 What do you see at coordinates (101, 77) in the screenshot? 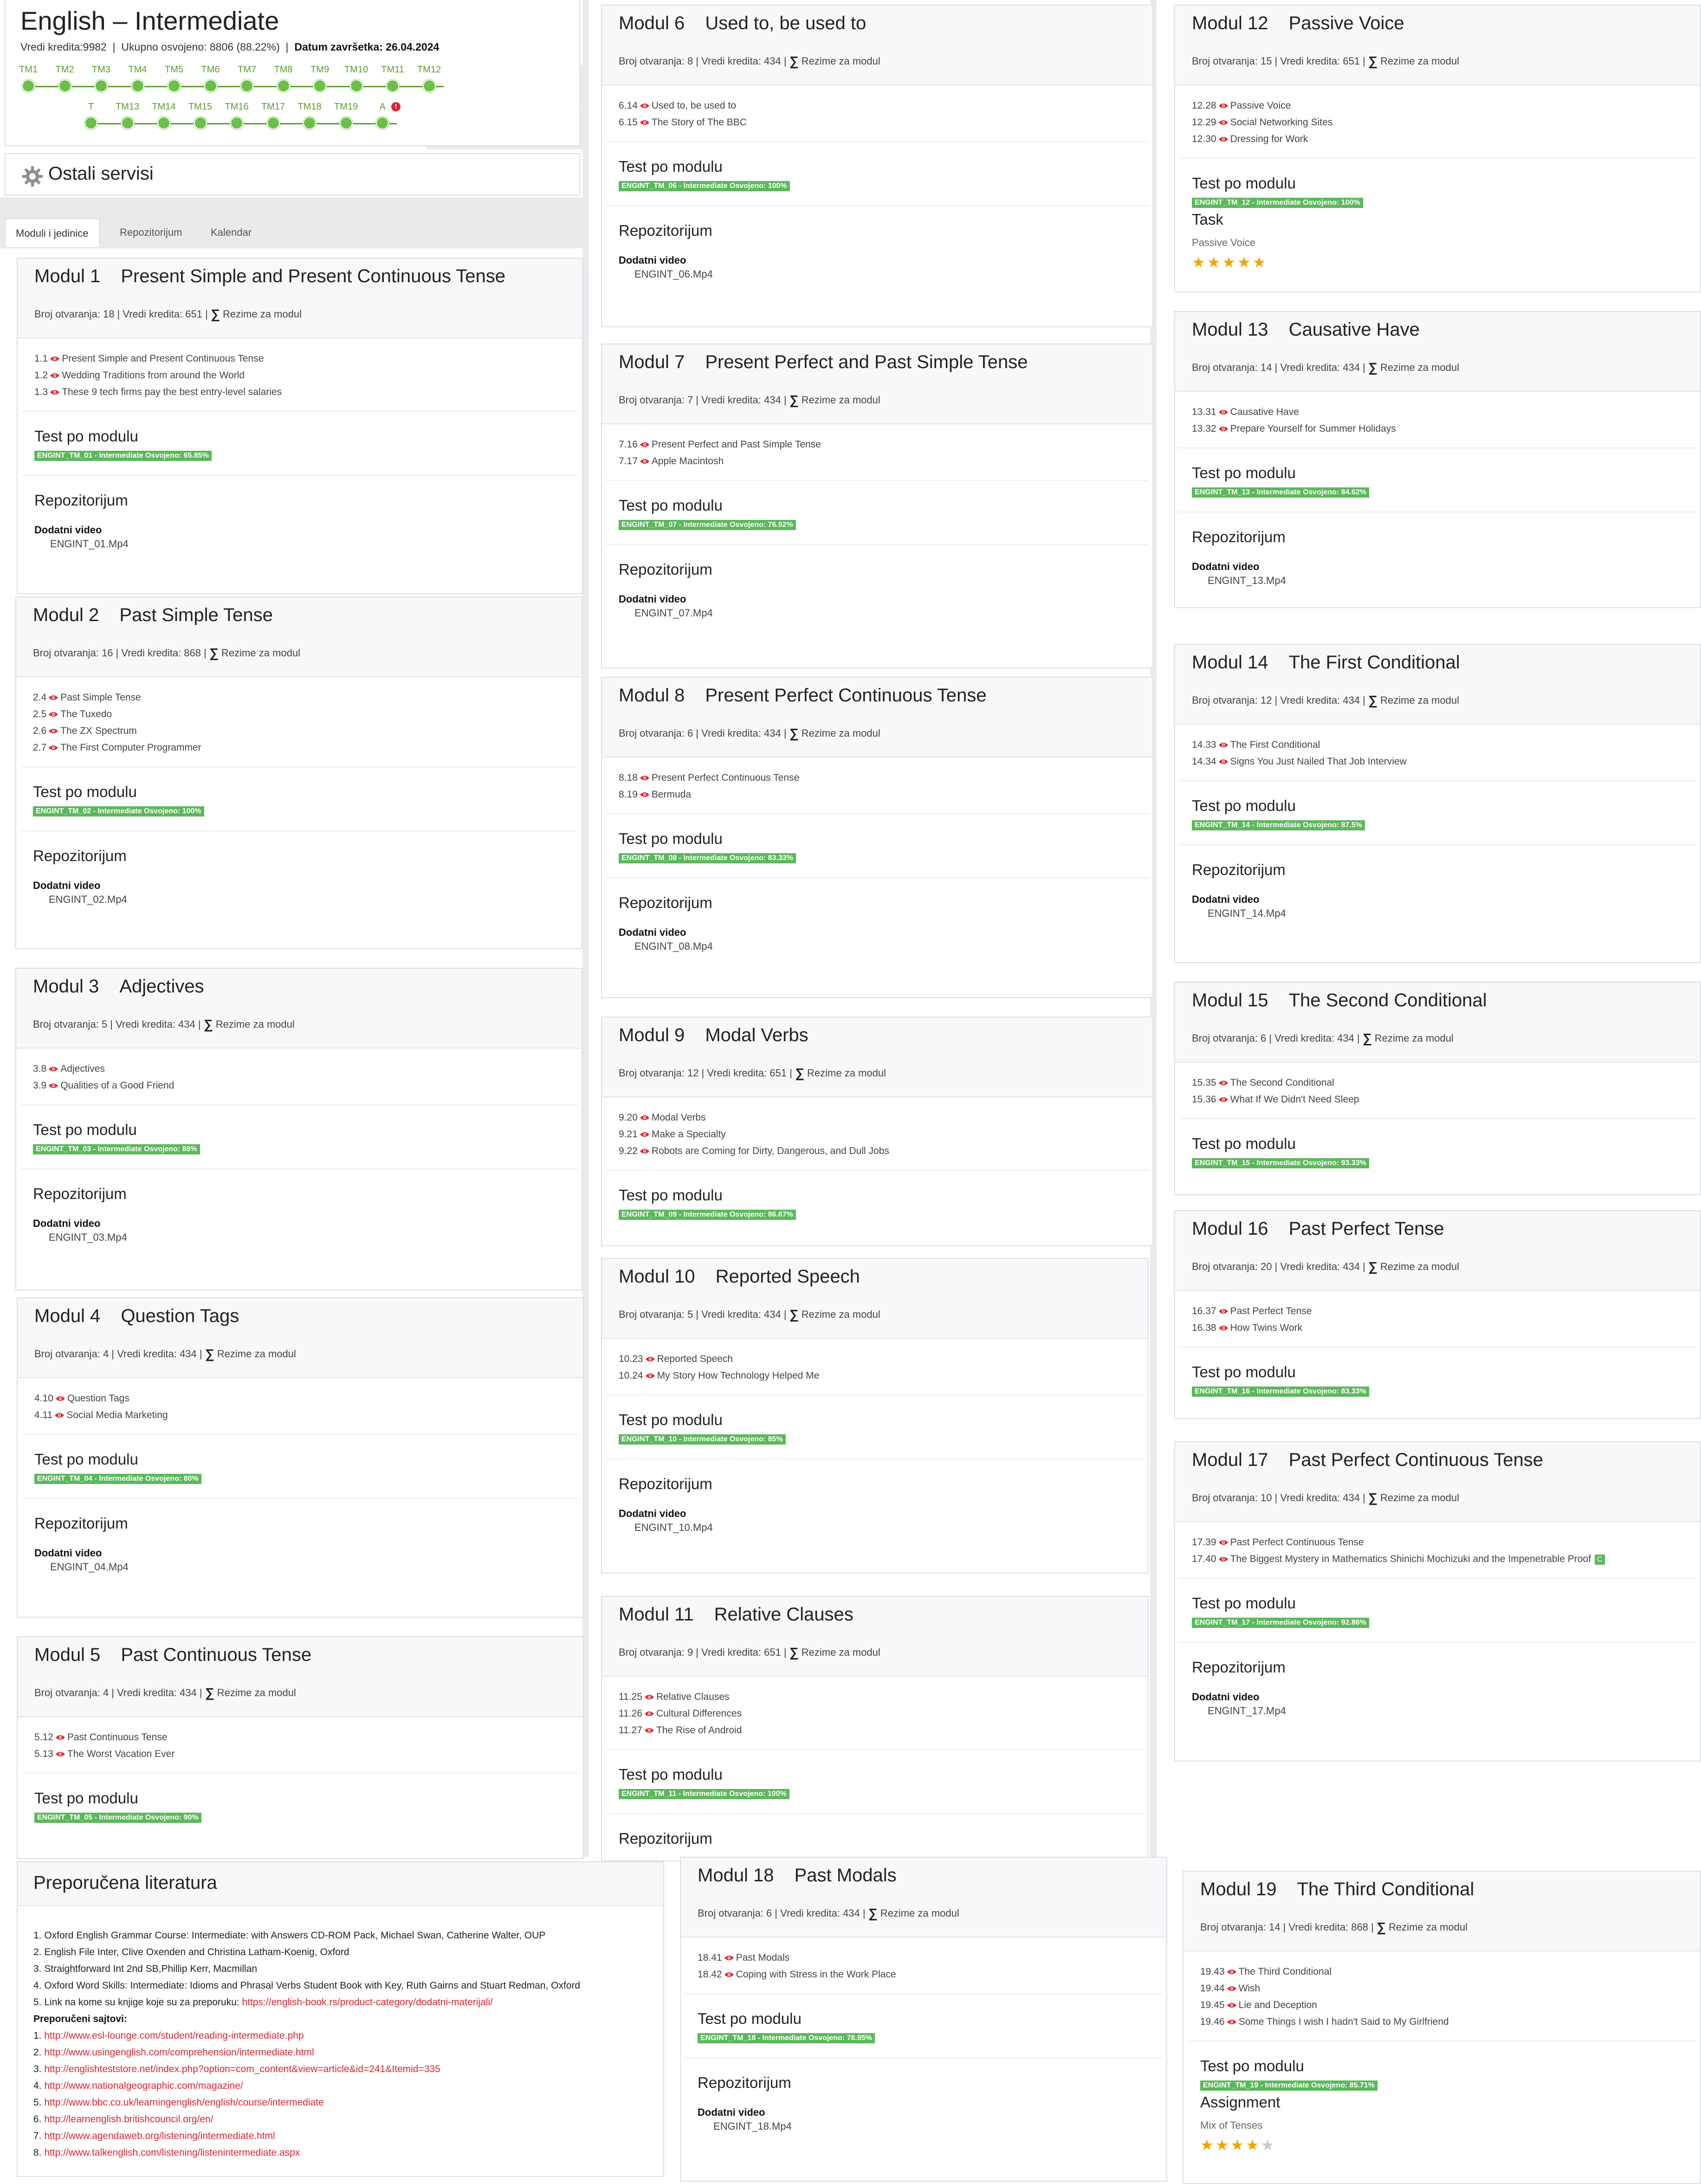
I see `progress-node: TM3` at bounding box center [101, 77].